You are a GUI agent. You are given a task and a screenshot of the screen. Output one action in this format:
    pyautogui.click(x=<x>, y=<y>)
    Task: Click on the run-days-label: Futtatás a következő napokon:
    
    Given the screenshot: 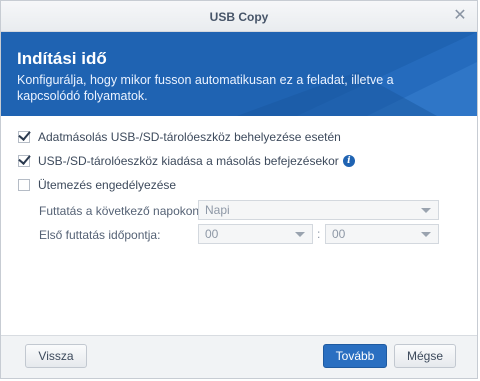 What is the action you would take?
    pyautogui.click(x=121, y=211)
    